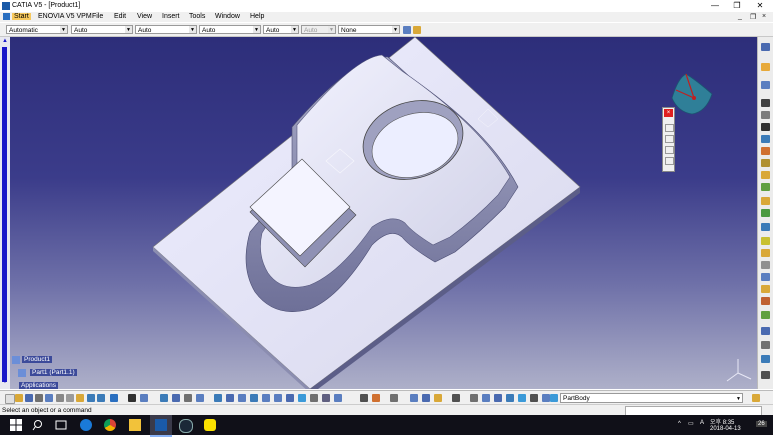 The width and height of the screenshot is (773, 437). Describe the element at coordinates (230, 29) in the screenshot. I see `line-type-combo: Auto ▼` at that location.